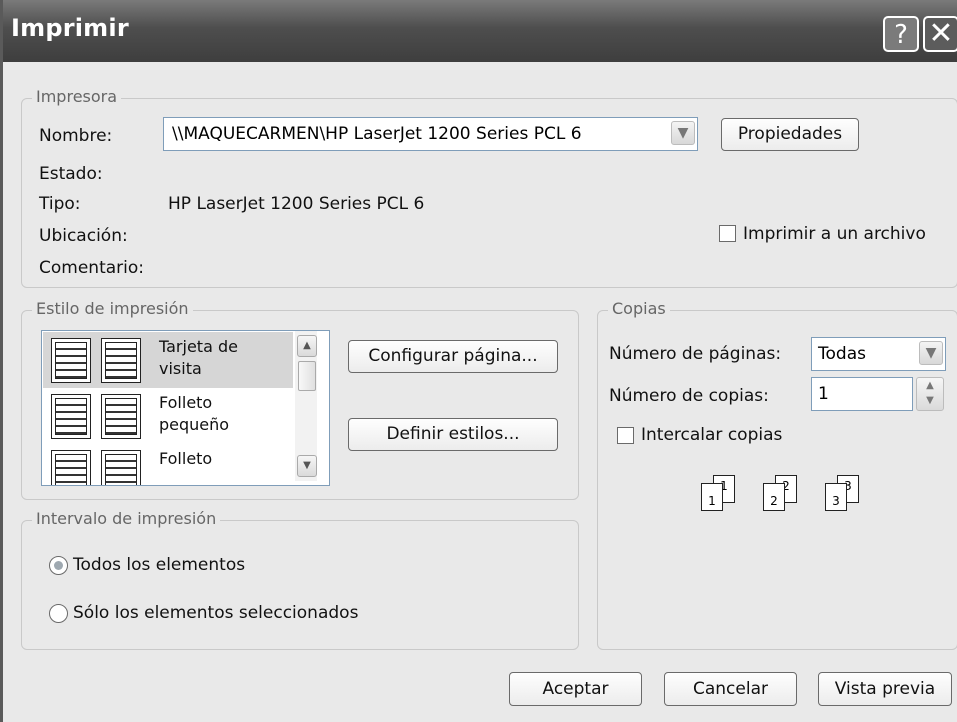 This screenshot has height=722, width=957. I want to click on list-item: Folleto, so click(168, 464).